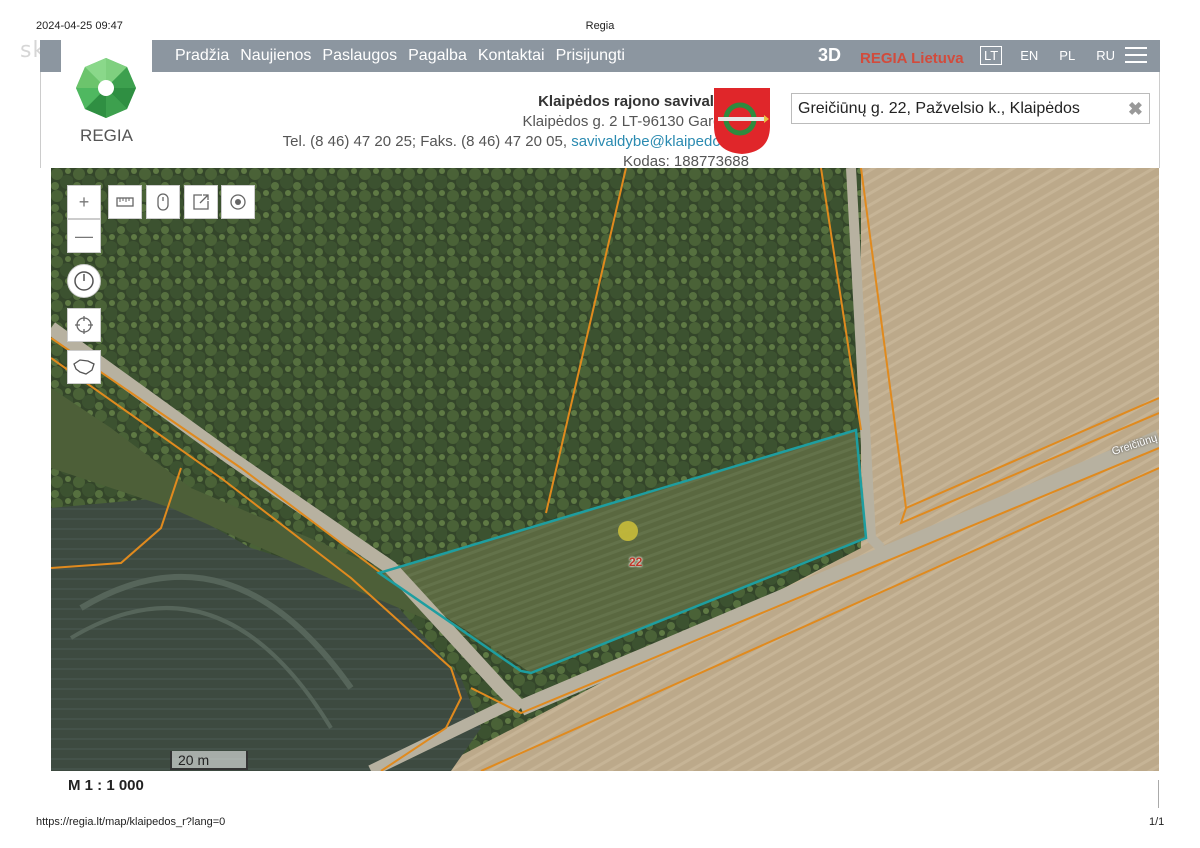  Describe the element at coordinates (829, 55) in the screenshot. I see `view-3d-button: 3D` at that location.